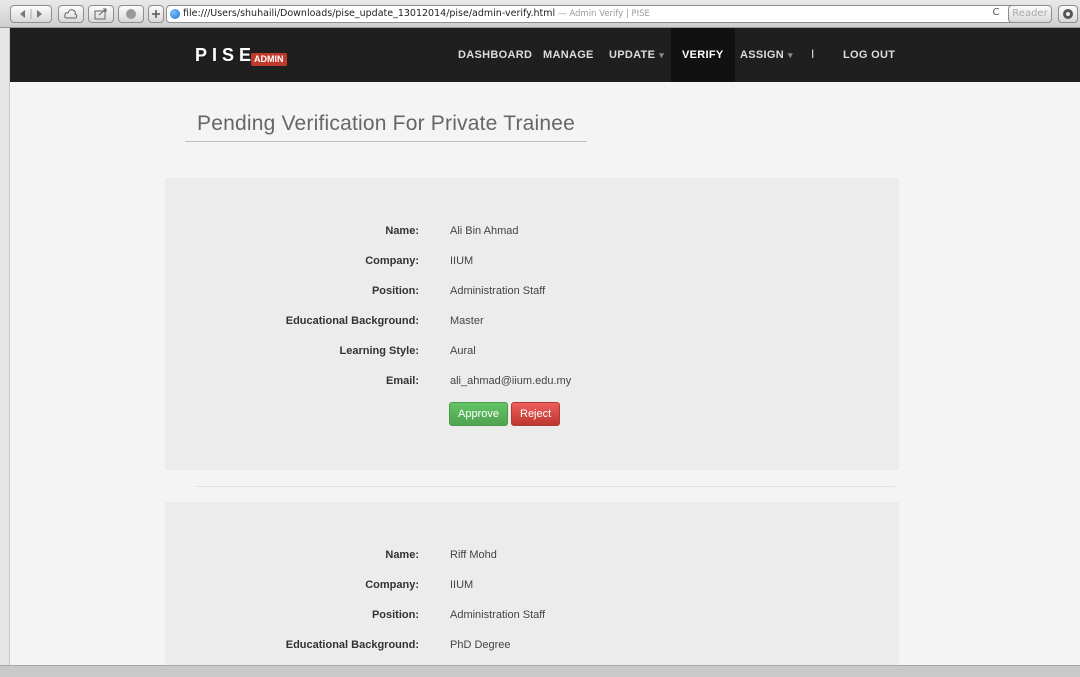 Image resolution: width=1080 pixels, height=677 pixels. I want to click on detail-row-email: Email: ali_ahmad@iium.edu.my, so click(532, 385).